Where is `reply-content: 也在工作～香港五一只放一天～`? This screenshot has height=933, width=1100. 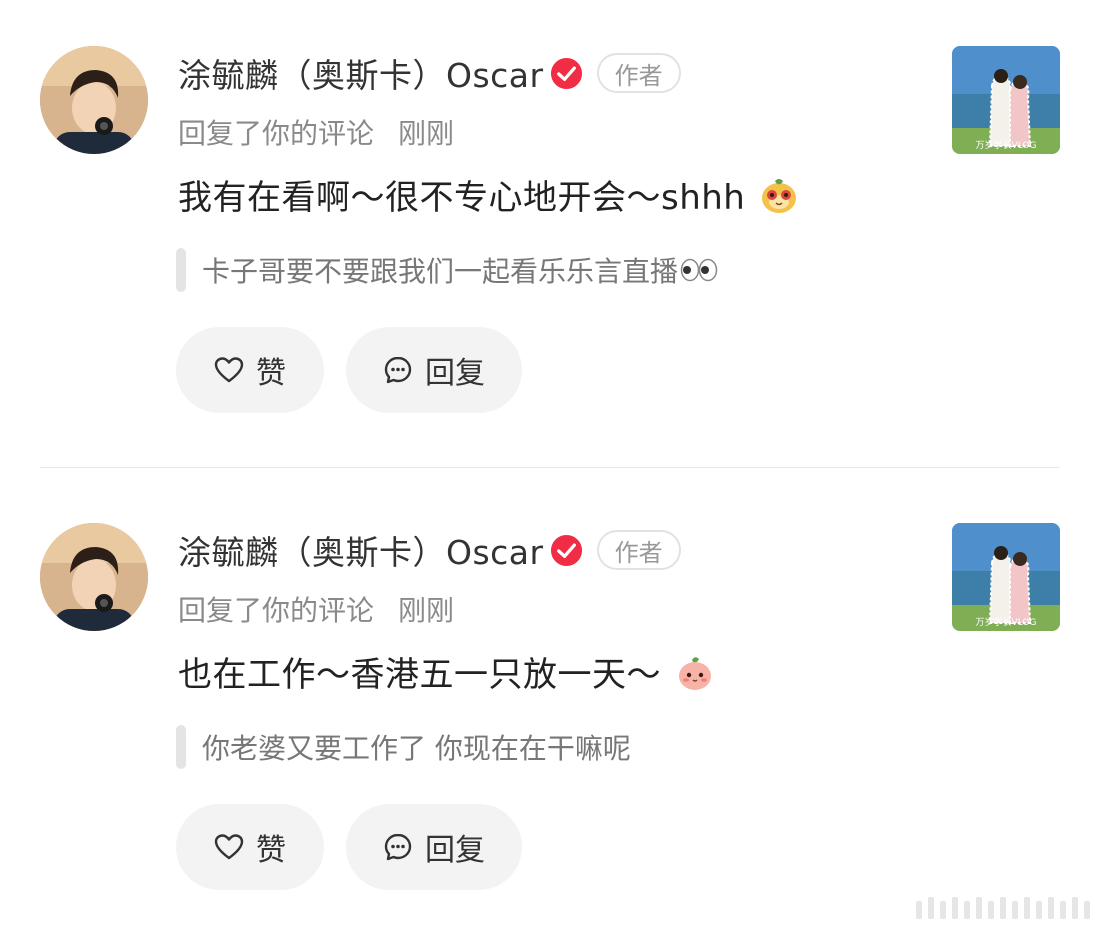
reply-content: 也在工作～香港五一只放一天～ is located at coordinates (446, 671).